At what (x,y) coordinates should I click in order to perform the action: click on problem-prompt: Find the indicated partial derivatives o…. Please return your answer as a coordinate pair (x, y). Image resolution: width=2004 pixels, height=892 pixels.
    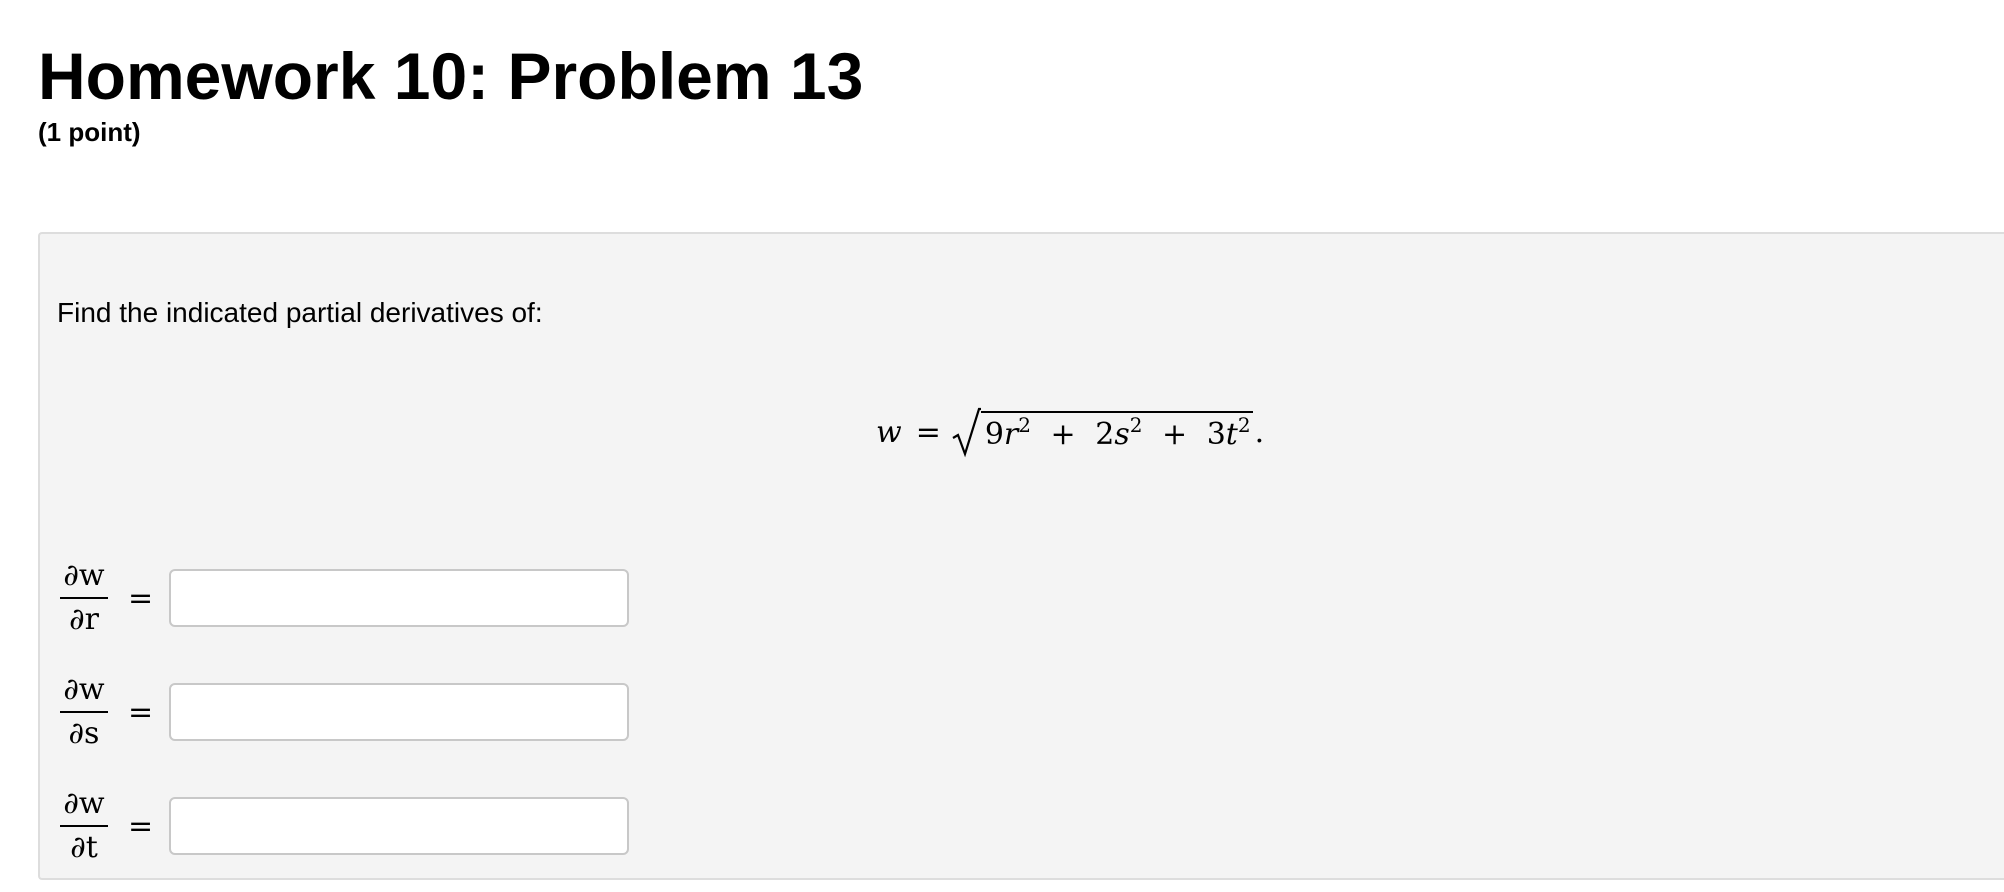
    Looking at the image, I should click on (300, 312).